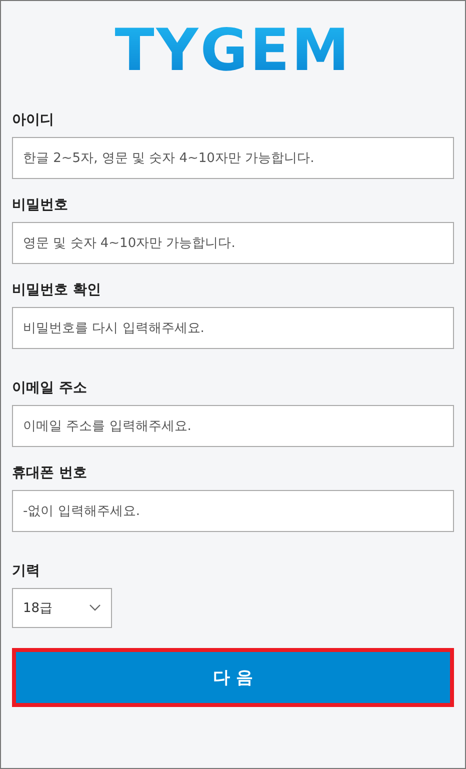  I want to click on chevron-down-icon, so click(95, 608).